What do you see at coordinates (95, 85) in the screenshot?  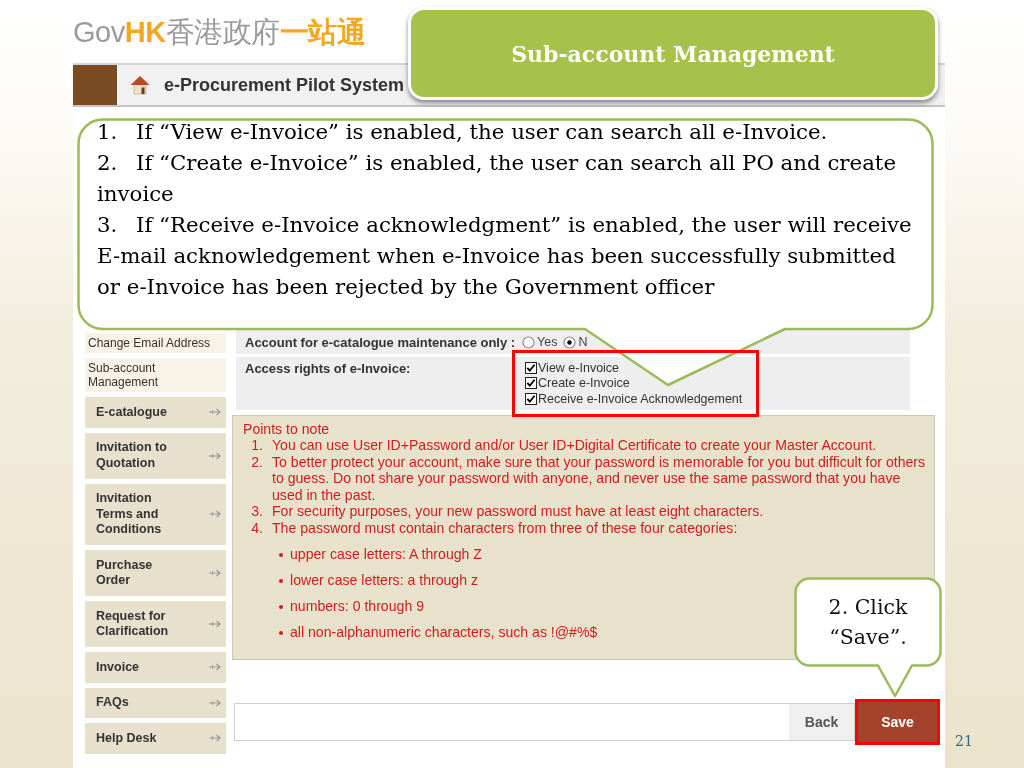 I see `header-accent` at bounding box center [95, 85].